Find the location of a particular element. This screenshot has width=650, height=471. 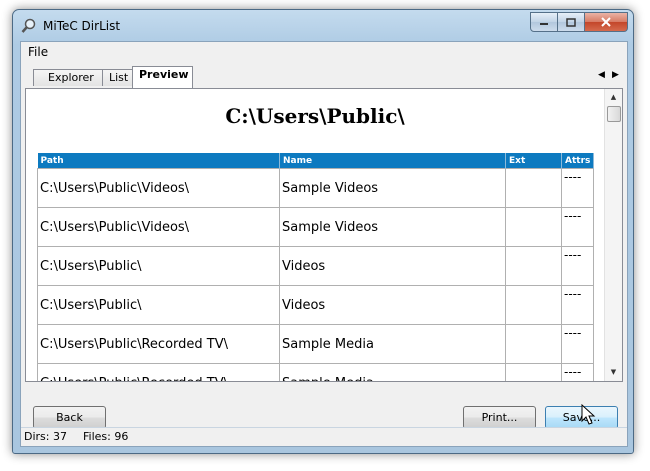

title-bar: MiTeC DirList is located at coordinates (323, 26).